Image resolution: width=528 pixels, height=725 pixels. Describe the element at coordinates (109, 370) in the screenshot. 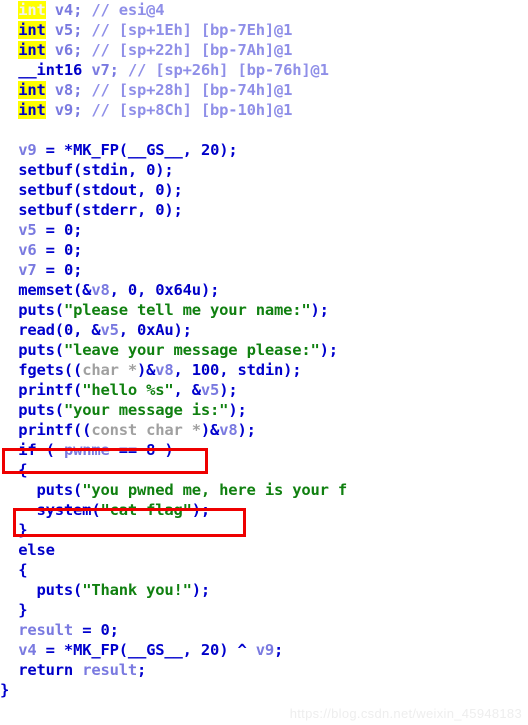

I see `code-token-type: char *` at that location.